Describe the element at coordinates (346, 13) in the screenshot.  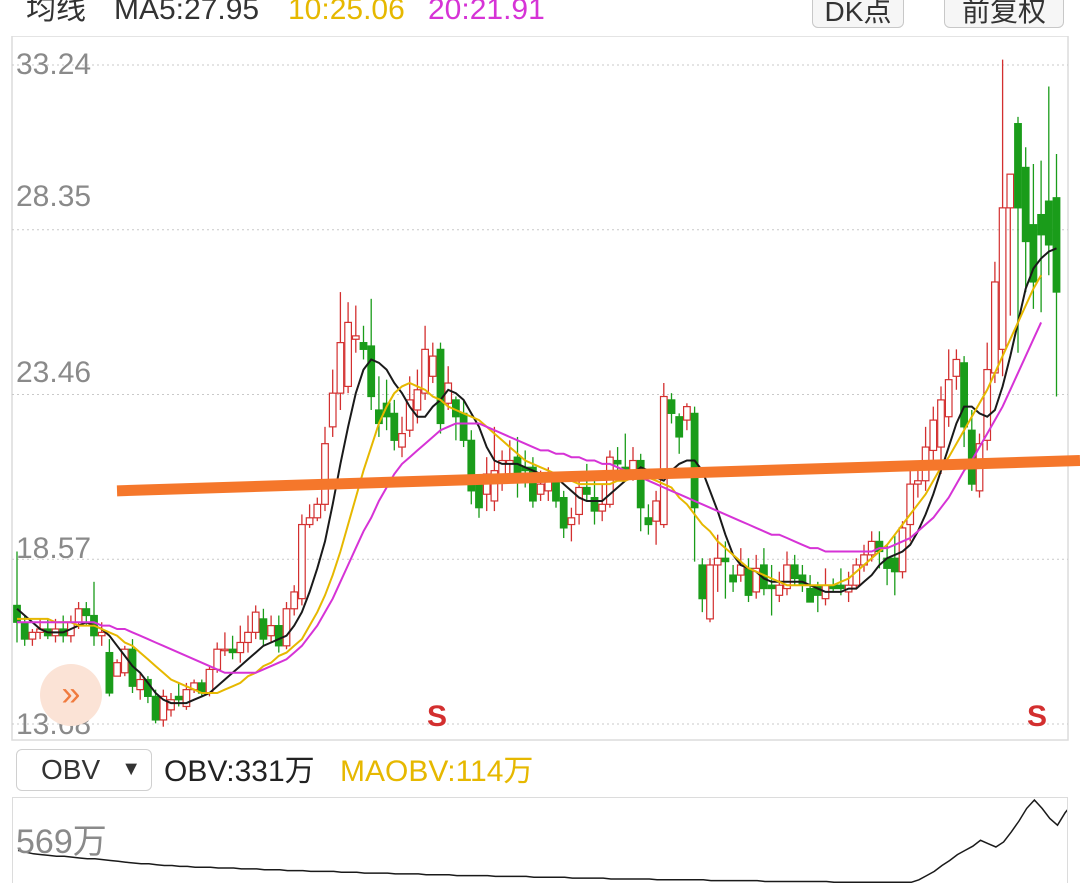
I see `ma10-value: 10:25.06` at that location.